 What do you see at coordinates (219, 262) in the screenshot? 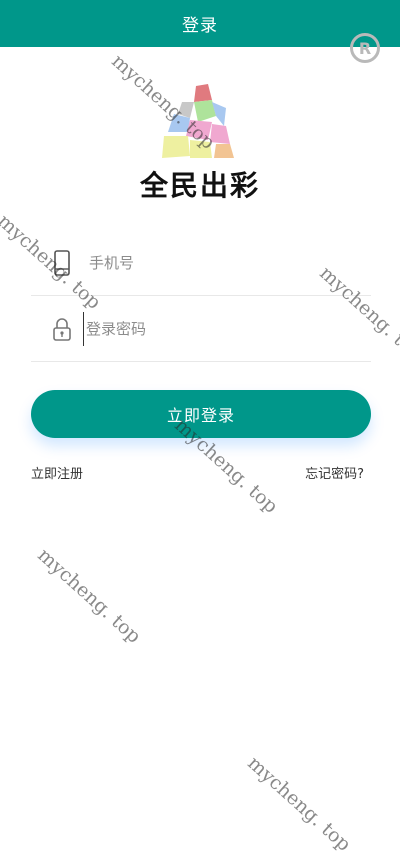
I see `phone-input` at bounding box center [219, 262].